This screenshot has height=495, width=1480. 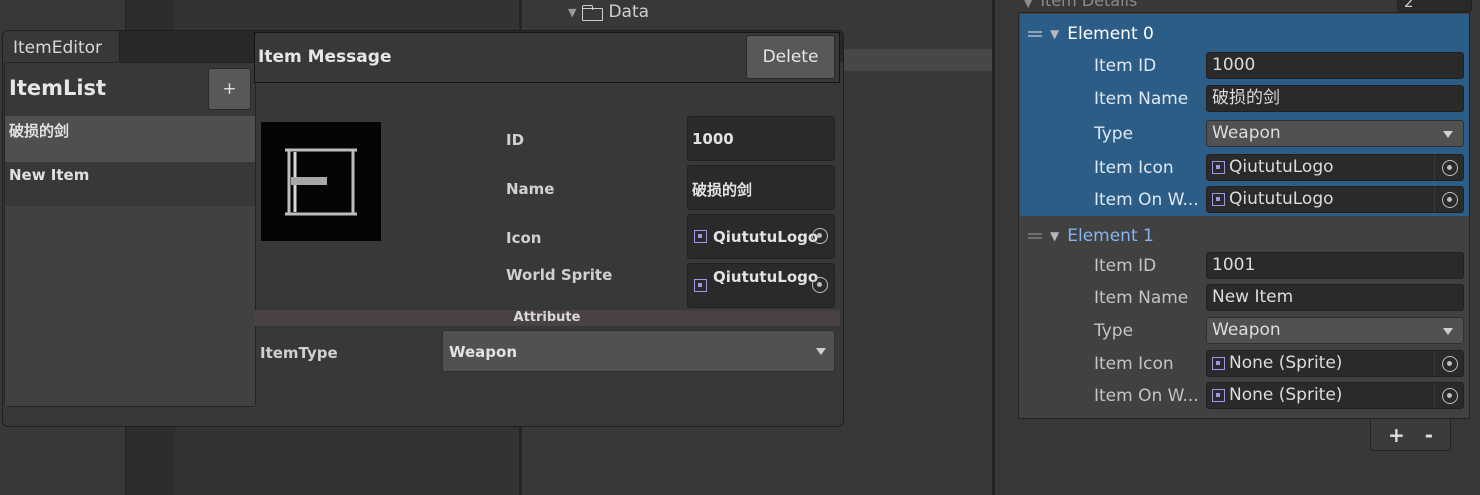 I want to click on item-list-pane: ItemList + 破损的剑 New Item, so click(x=130, y=234).